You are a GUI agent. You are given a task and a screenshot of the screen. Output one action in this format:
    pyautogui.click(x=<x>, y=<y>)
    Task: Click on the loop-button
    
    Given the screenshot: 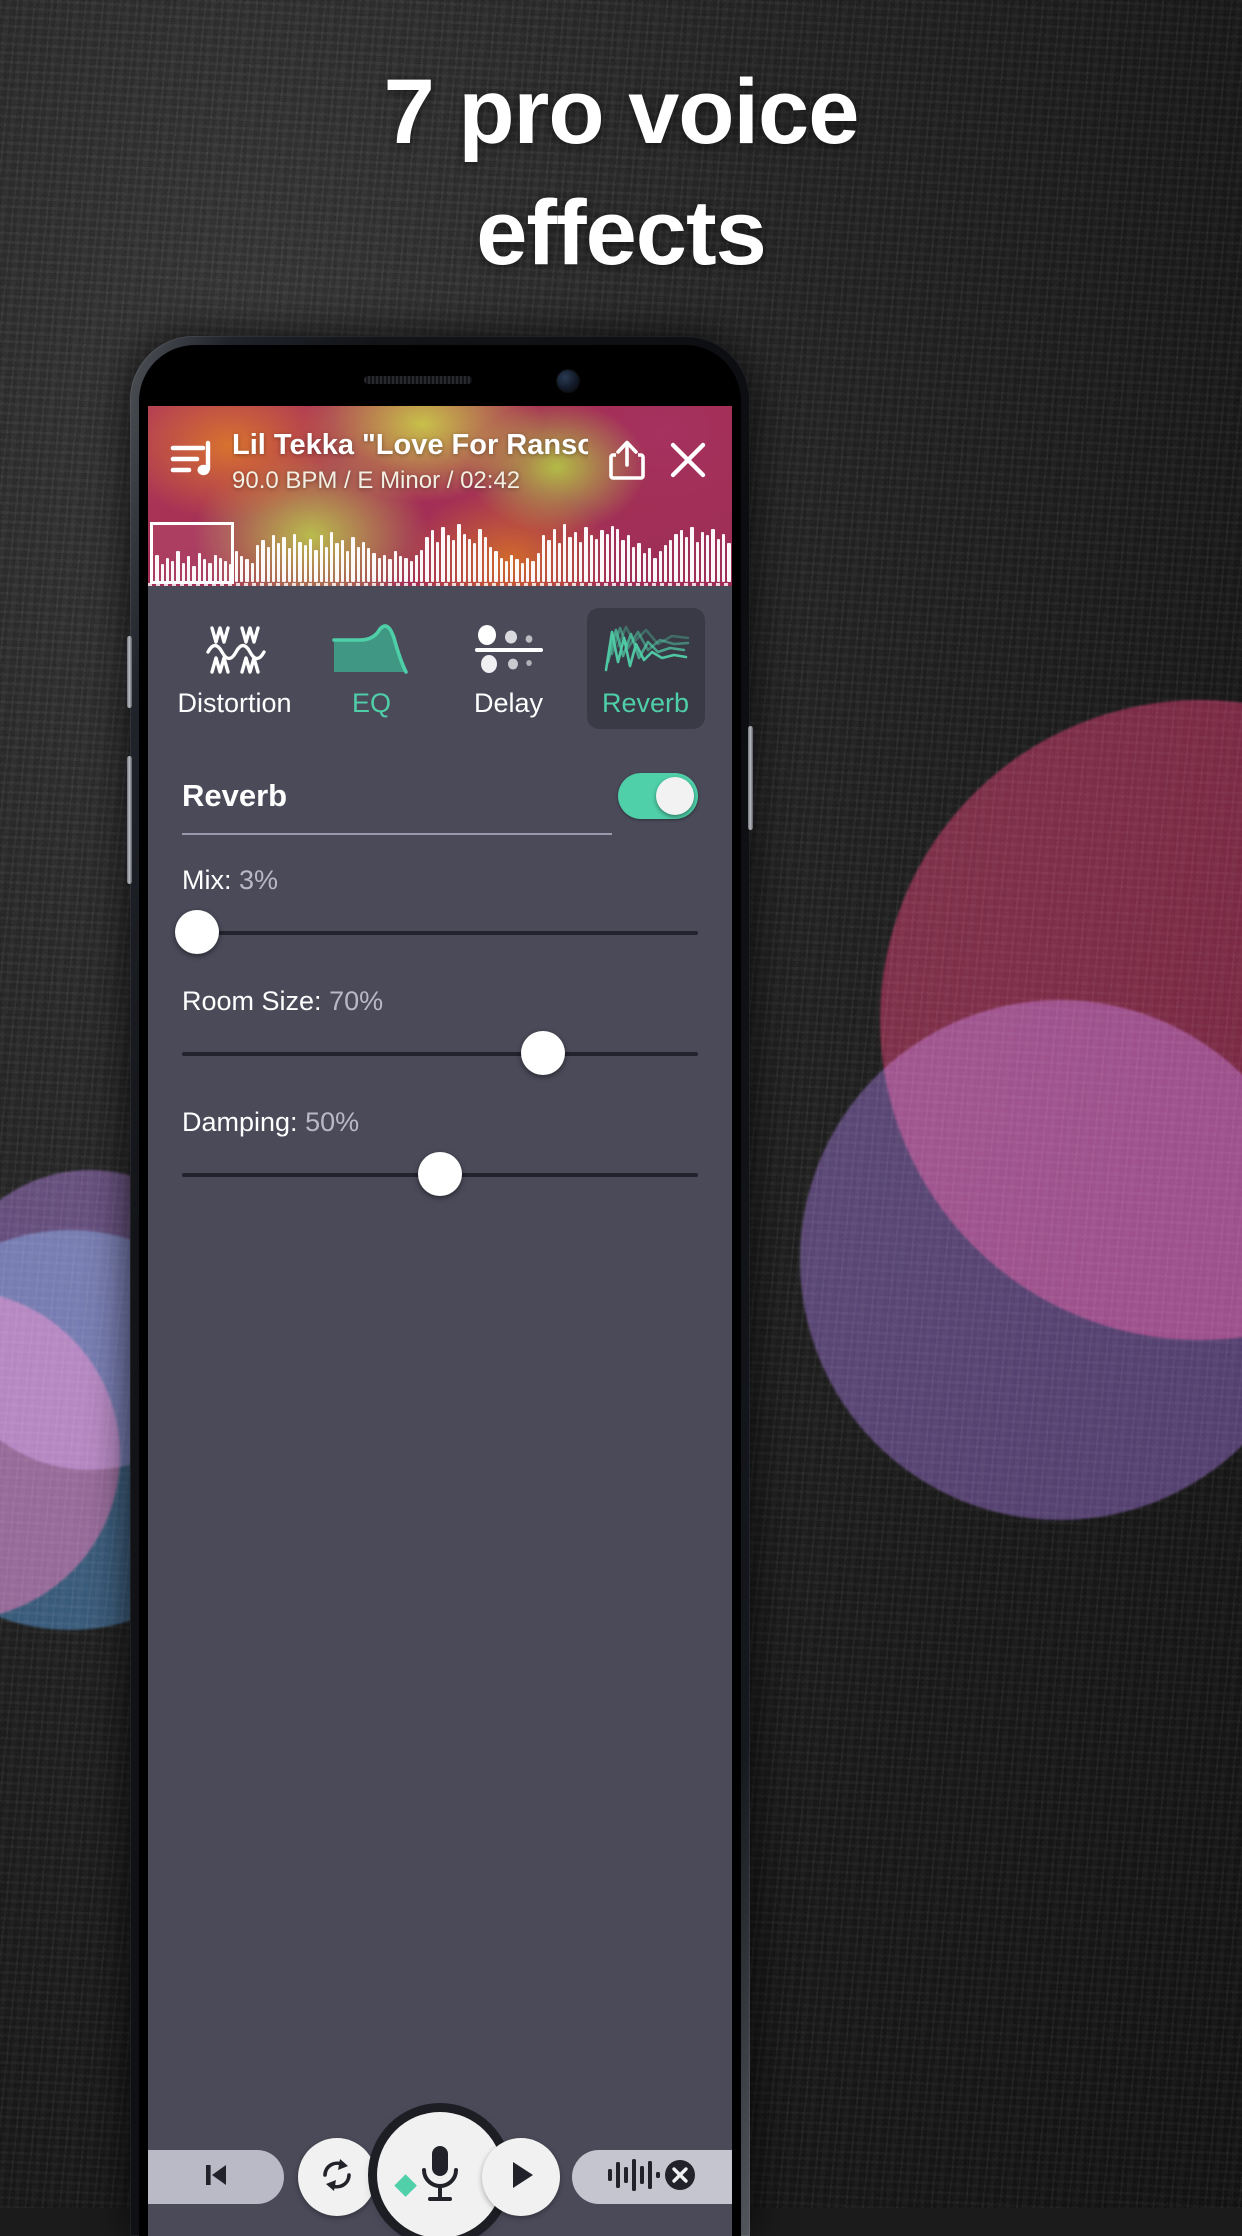 What is the action you would take?
    pyautogui.click(x=337, y=2177)
    